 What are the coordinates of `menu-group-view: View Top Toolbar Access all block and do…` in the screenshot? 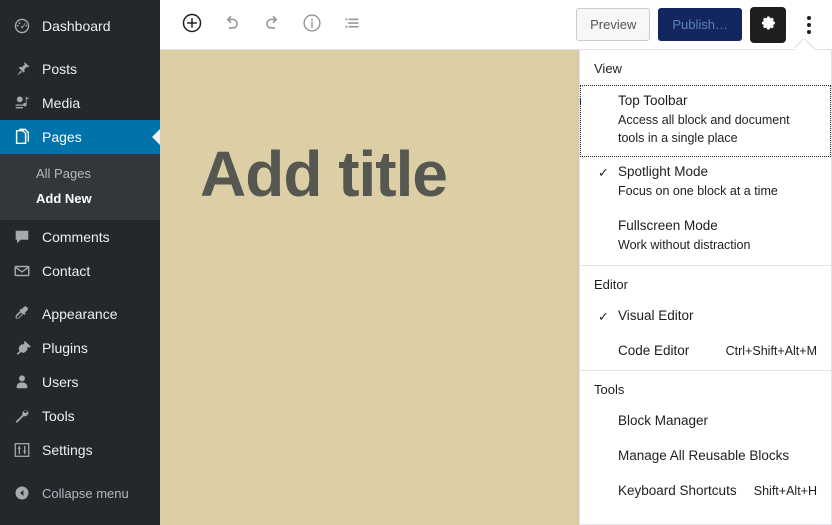 It's located at (705, 157).